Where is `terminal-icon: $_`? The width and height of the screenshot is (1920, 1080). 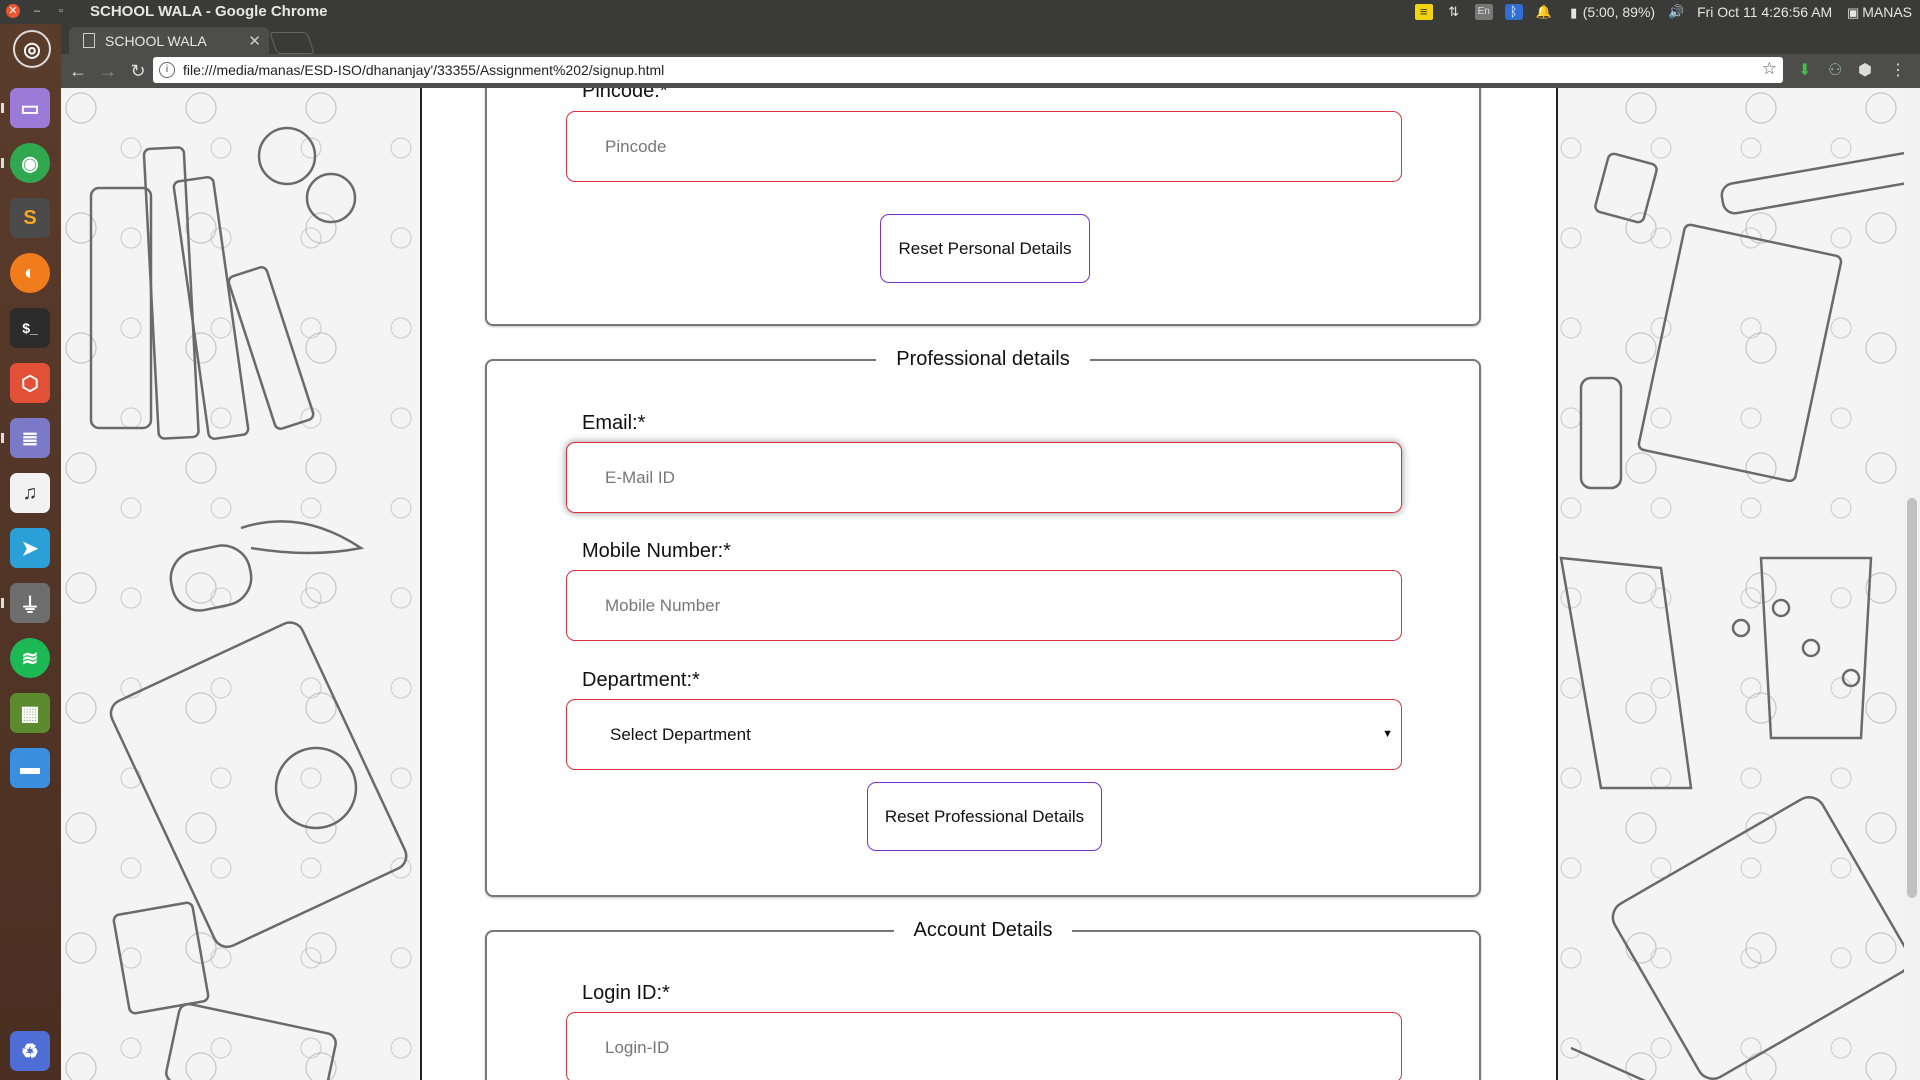
terminal-icon: $_ is located at coordinates (30, 328).